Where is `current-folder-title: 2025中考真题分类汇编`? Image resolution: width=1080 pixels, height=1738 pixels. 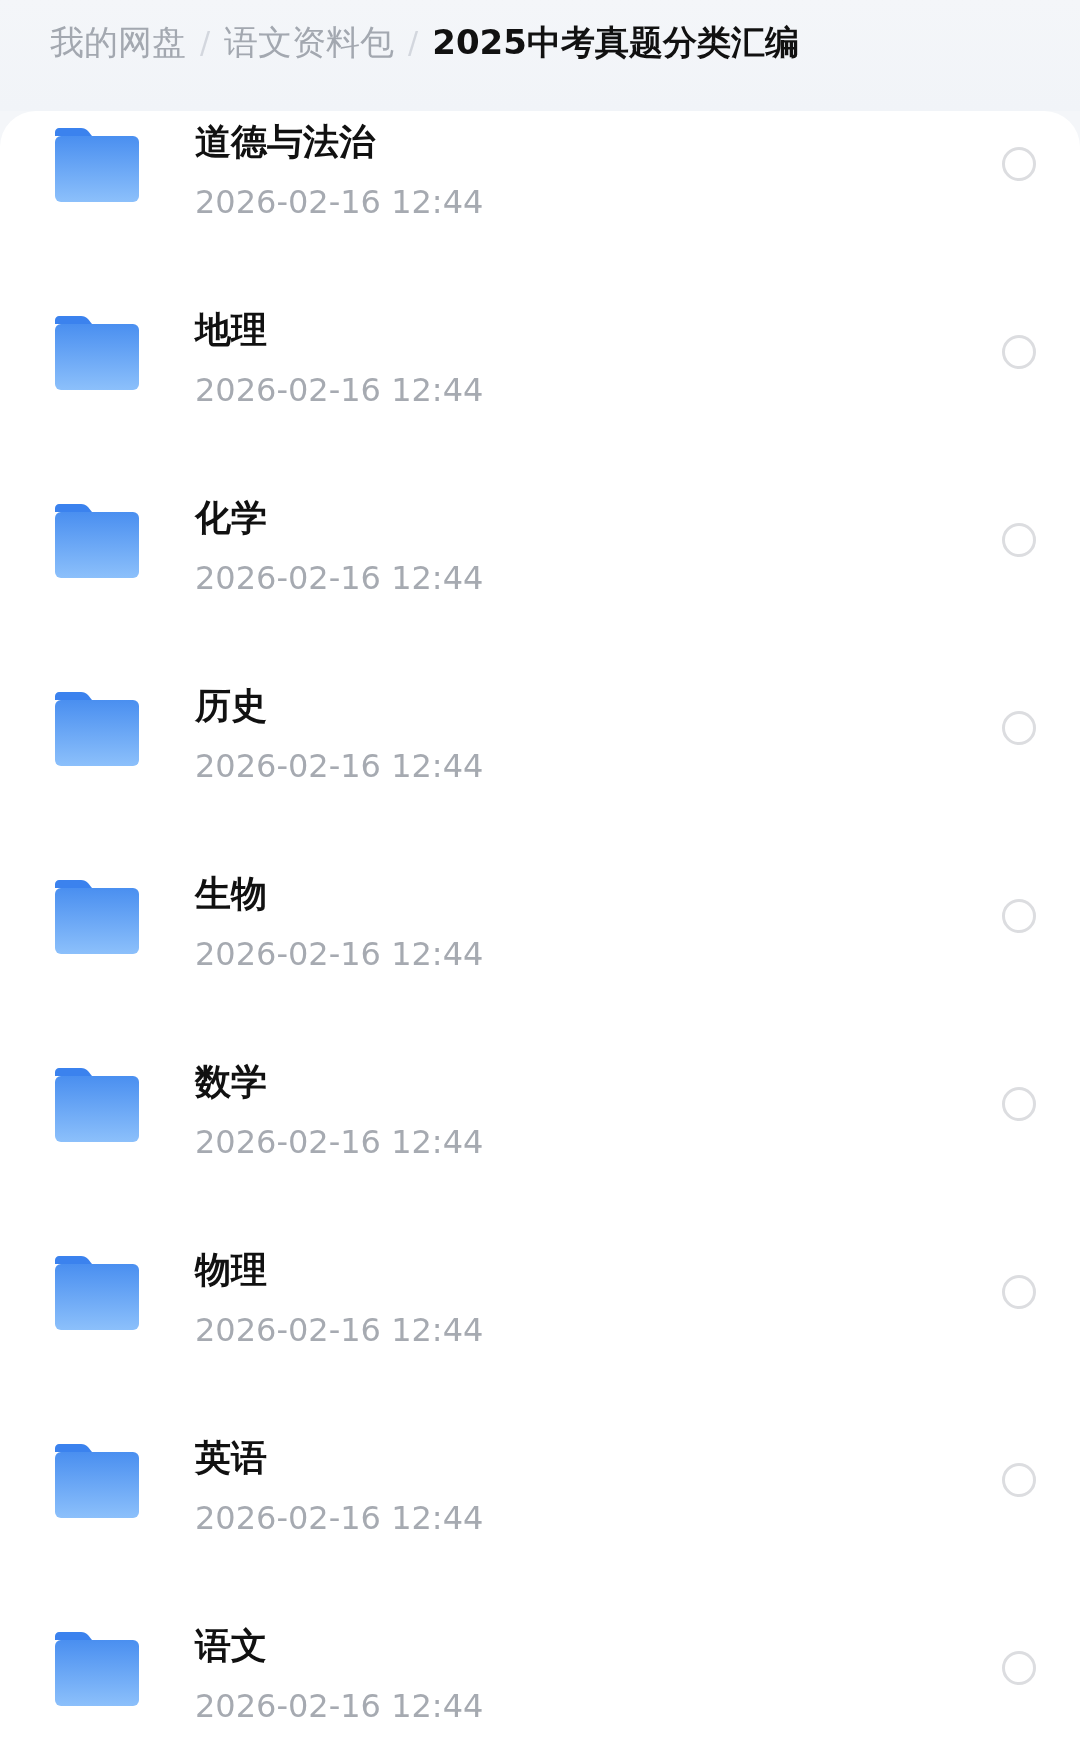 current-folder-title: 2025中考真题分类汇编 is located at coordinates (615, 42).